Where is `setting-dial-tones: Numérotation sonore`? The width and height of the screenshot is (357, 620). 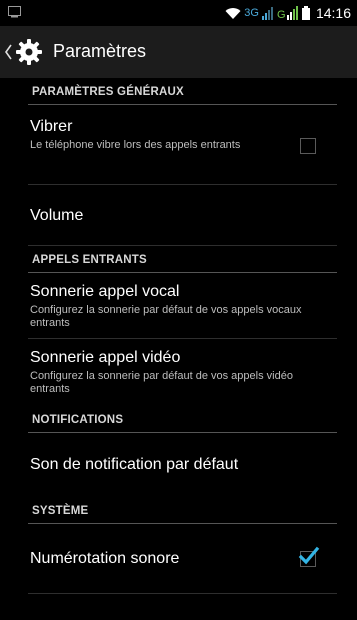
setting-dial-tones: Numérotation sonore is located at coordinates (178, 559).